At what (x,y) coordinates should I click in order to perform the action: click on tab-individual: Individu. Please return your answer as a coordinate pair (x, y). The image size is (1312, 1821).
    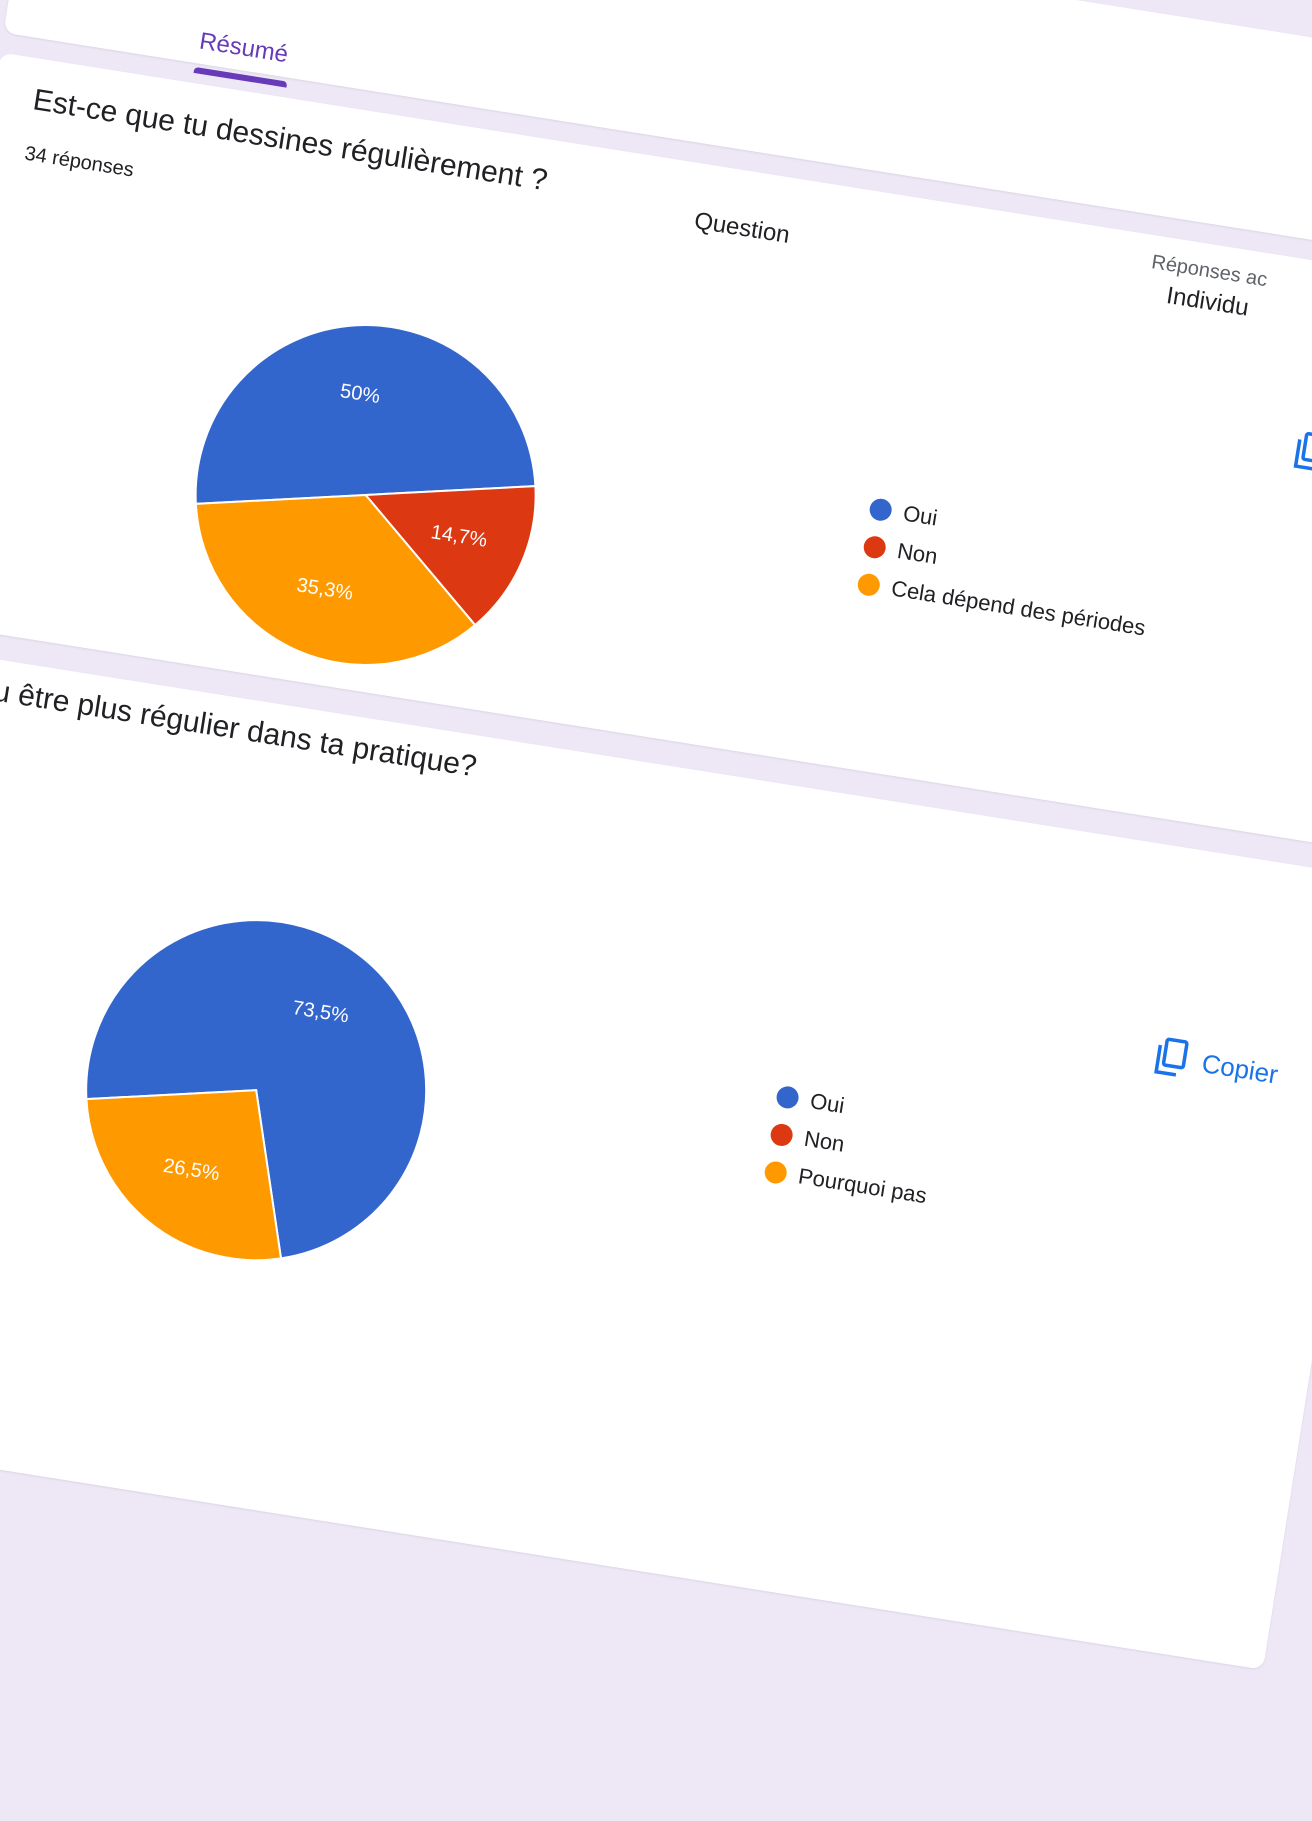
    Looking at the image, I should click on (1207, 302).